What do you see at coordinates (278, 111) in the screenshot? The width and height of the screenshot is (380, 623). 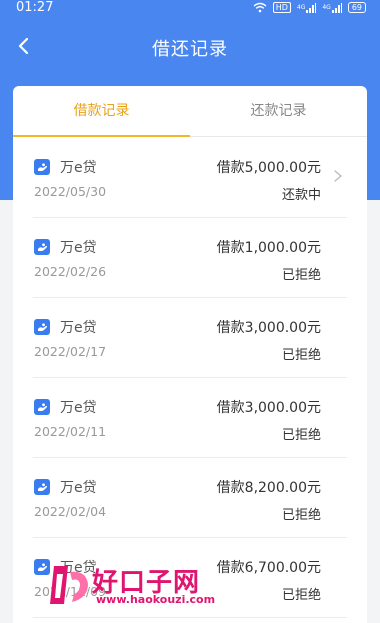 I see `tab-repay-records: 还款记录` at bounding box center [278, 111].